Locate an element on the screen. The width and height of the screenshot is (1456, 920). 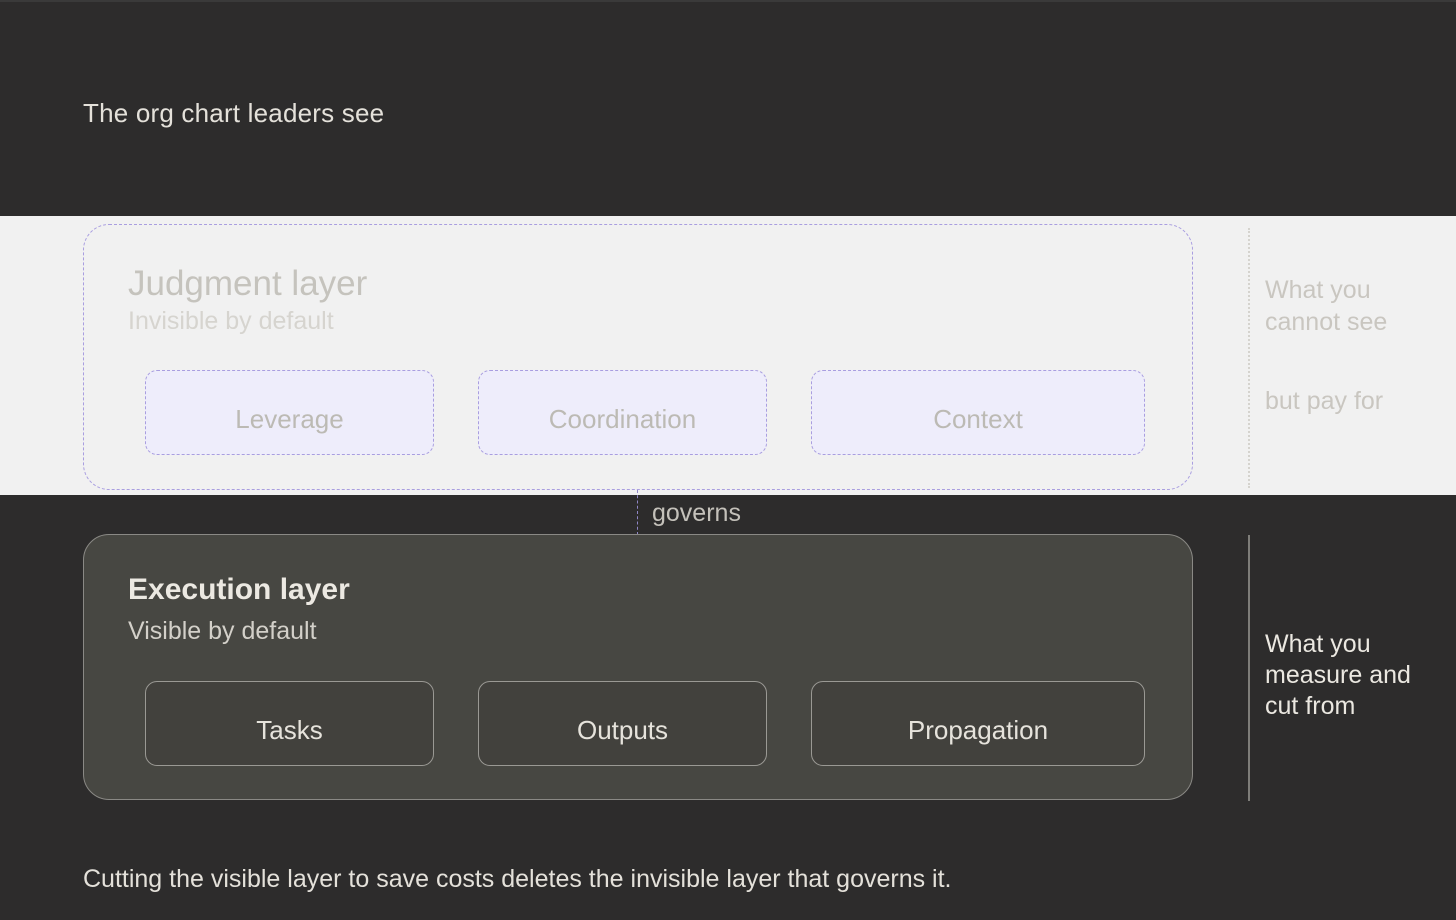
judgment-item-coordination: Coordination is located at coordinates (622, 412).